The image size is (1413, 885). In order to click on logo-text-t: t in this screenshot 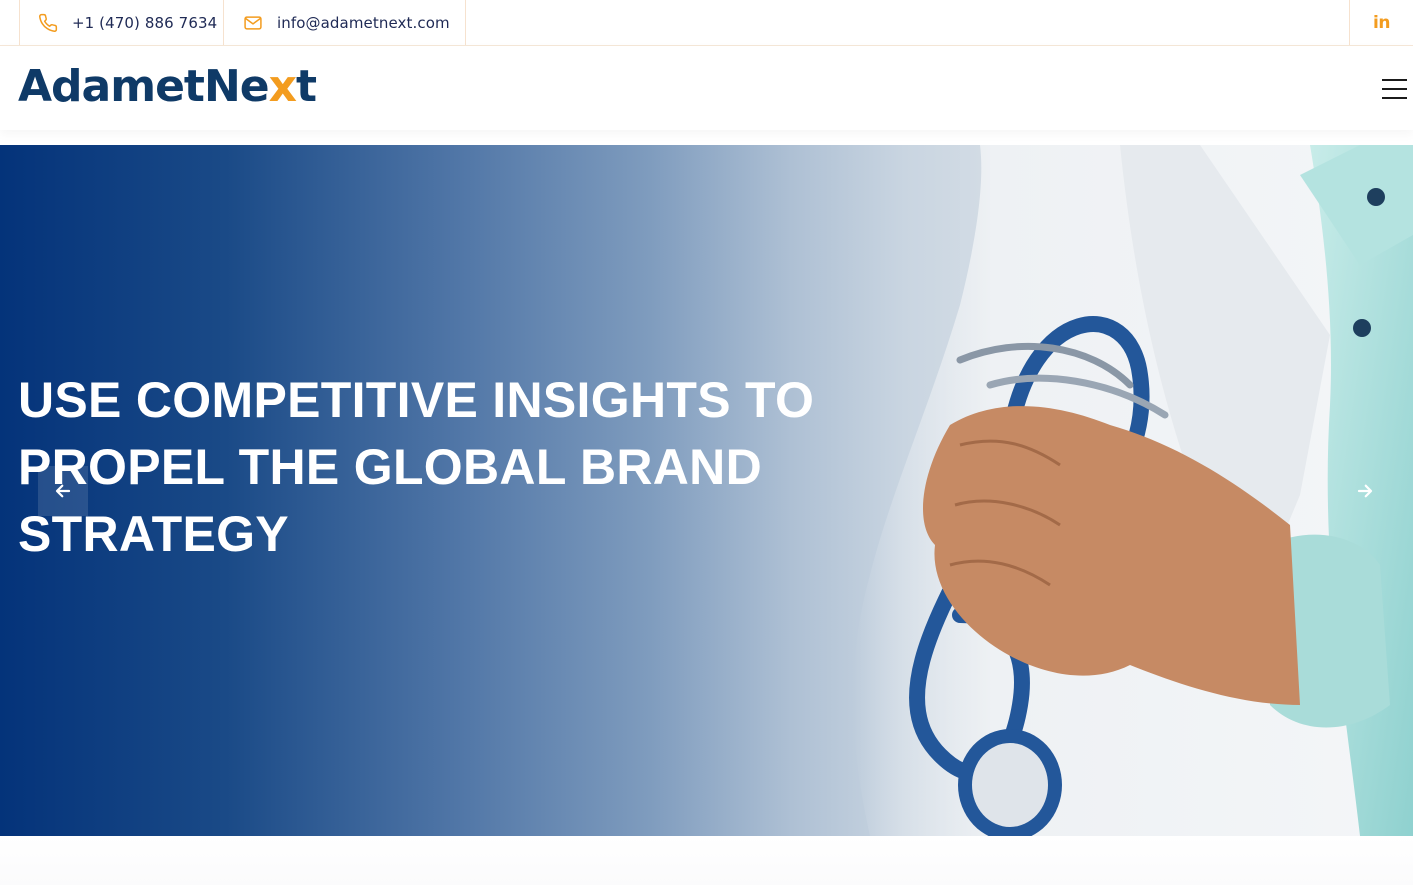, I will do `click(306, 86)`.